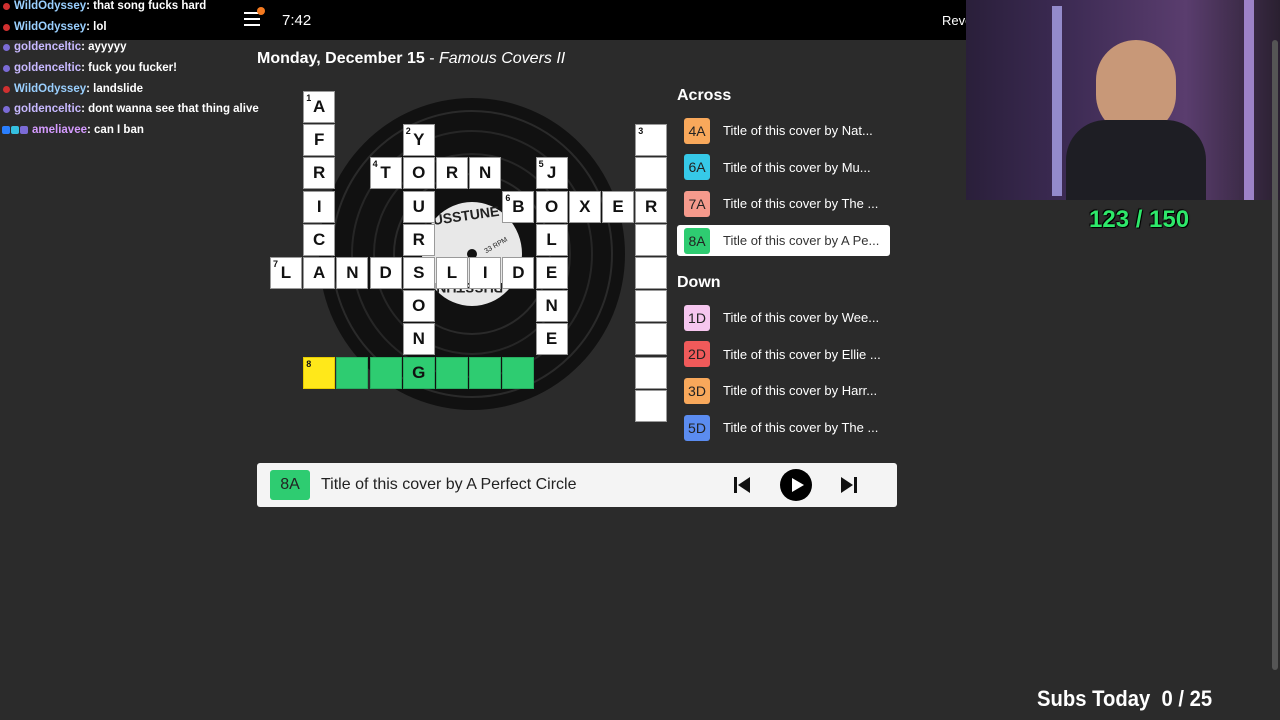  What do you see at coordinates (130, 27) in the screenshot?
I see `chat-message: WildOdyssey : lol` at bounding box center [130, 27].